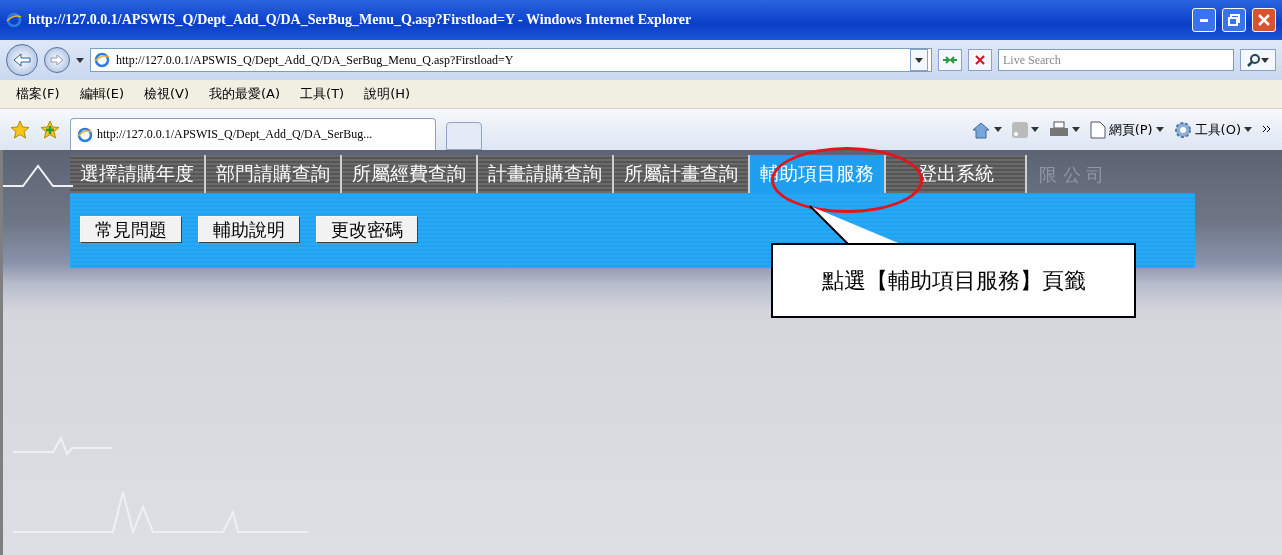 This screenshot has width=1282, height=555. What do you see at coordinates (167, 94) in the screenshot?
I see `menu-item: 檢視(V)` at bounding box center [167, 94].